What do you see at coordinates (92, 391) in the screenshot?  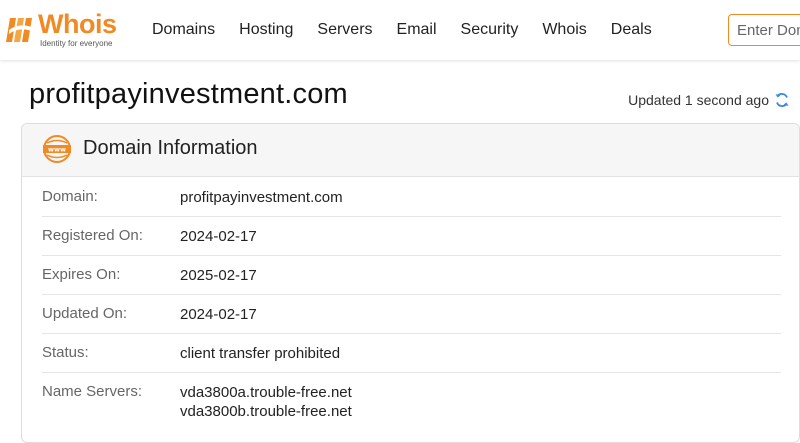 I see `row-label: Name Servers:` at bounding box center [92, 391].